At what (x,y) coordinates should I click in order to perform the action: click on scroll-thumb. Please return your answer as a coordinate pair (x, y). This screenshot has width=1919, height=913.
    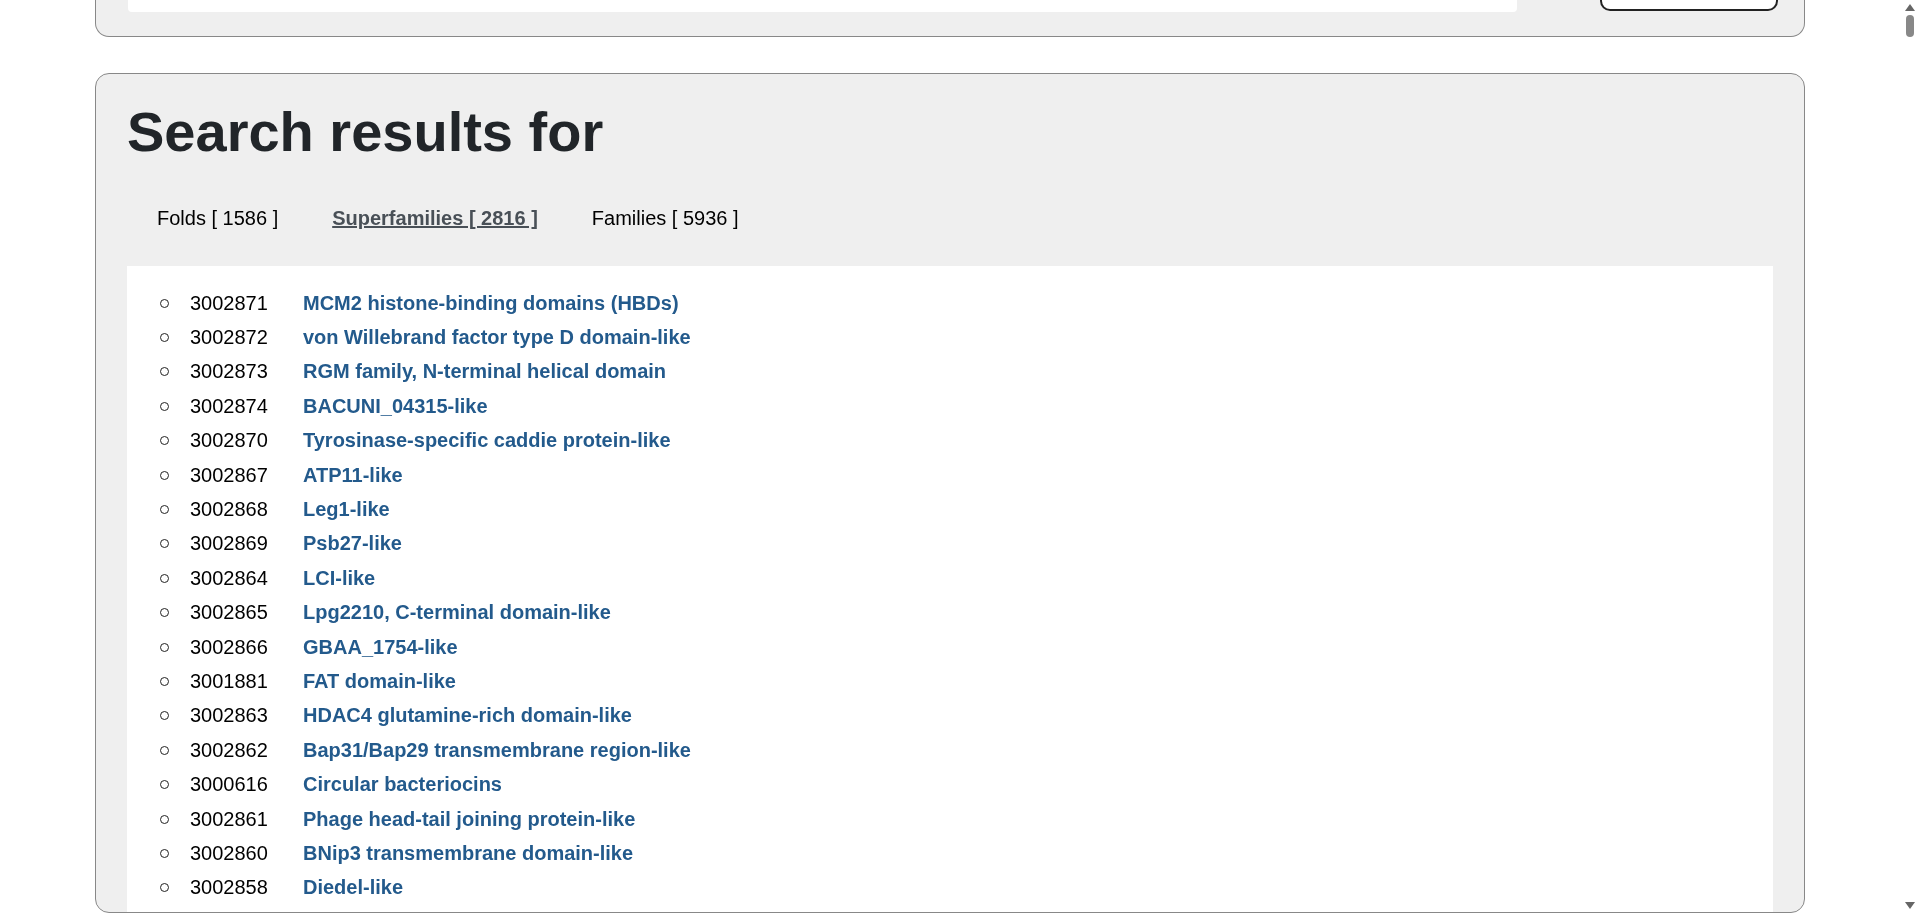
    Looking at the image, I should click on (1909, 26).